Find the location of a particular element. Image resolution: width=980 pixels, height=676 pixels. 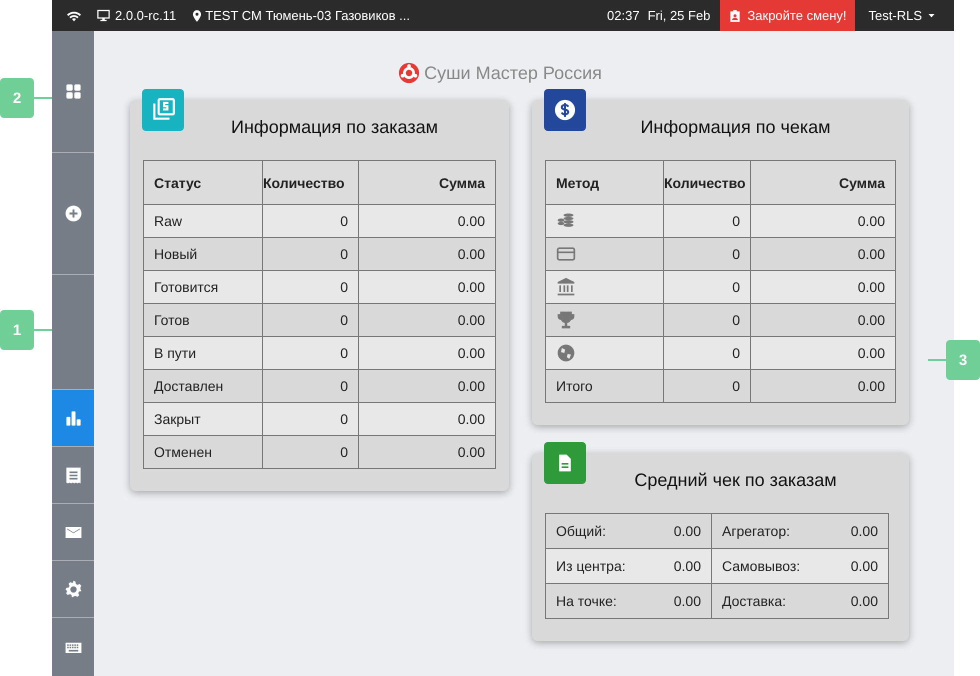

table-cell: Готов is located at coordinates (203, 320).